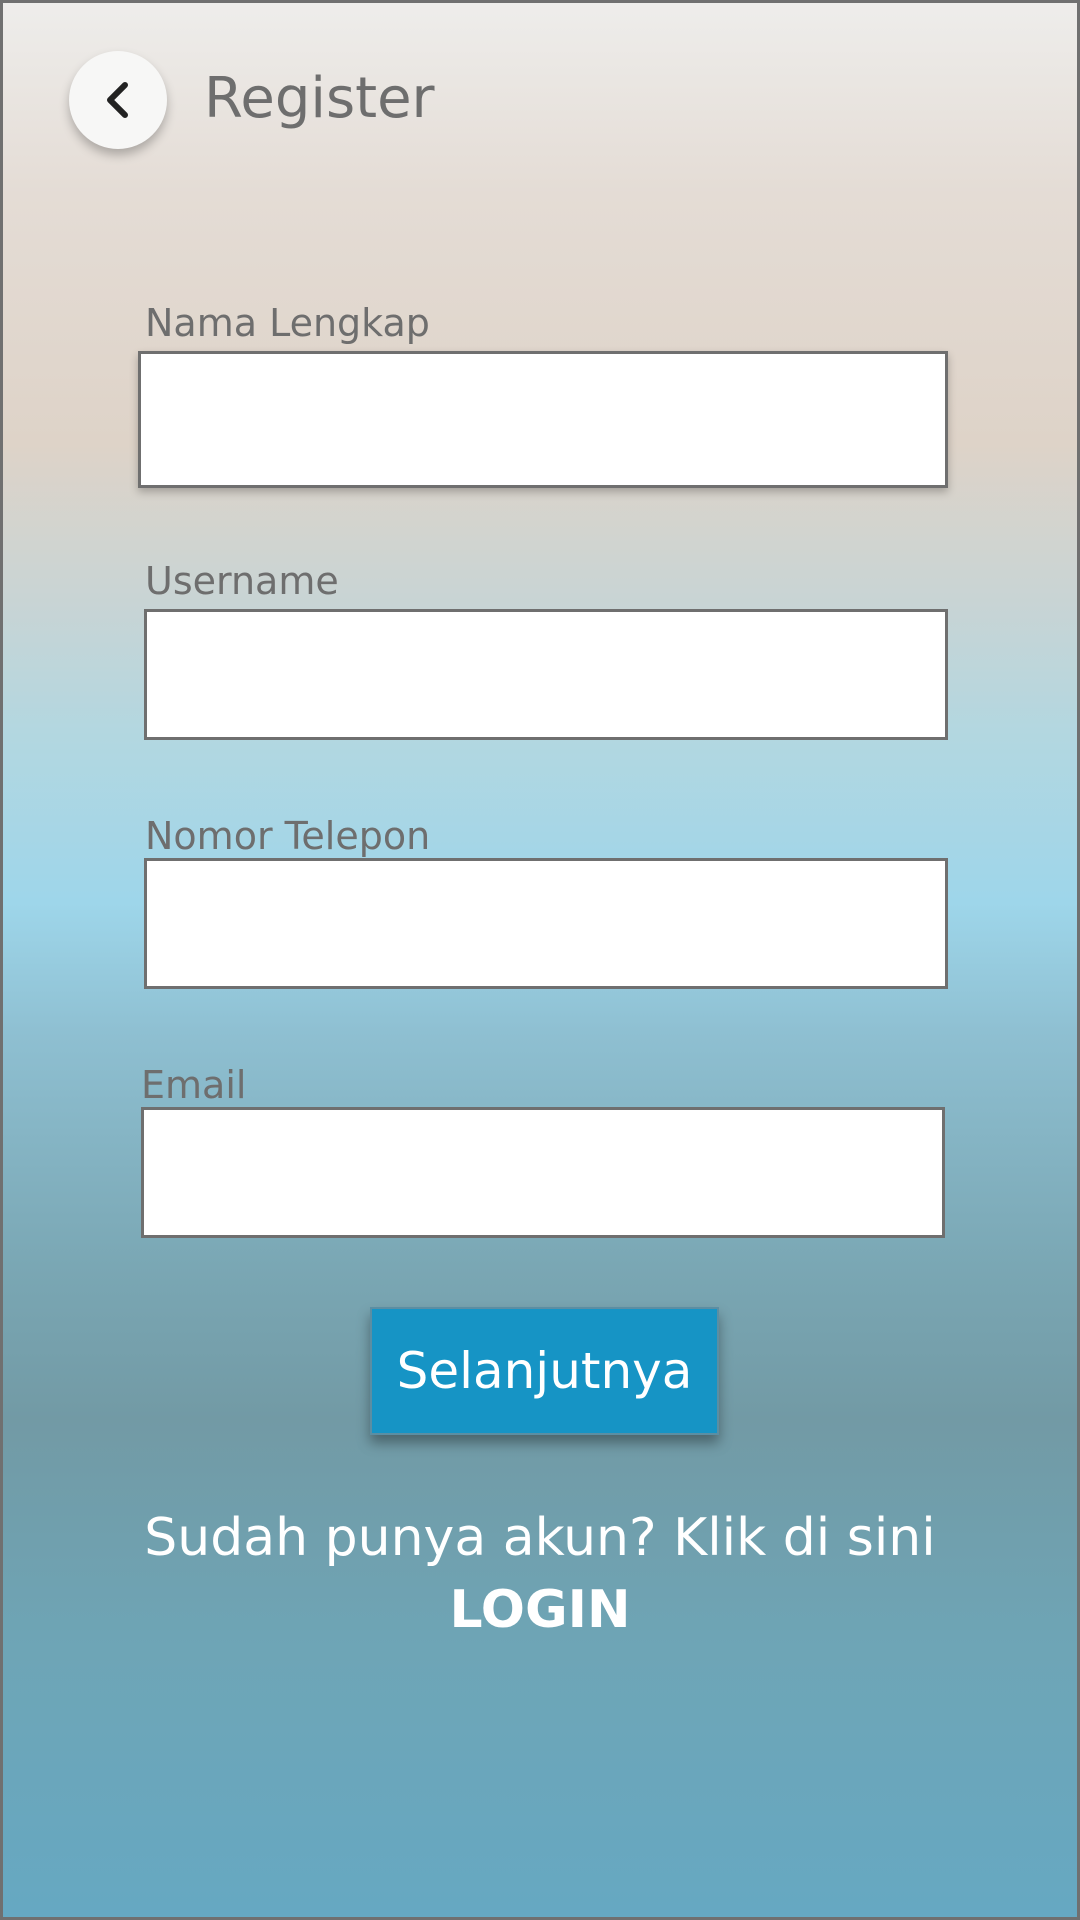 This screenshot has height=1920, width=1080. I want to click on full-name-label: Nama Lengkap, so click(287, 323).